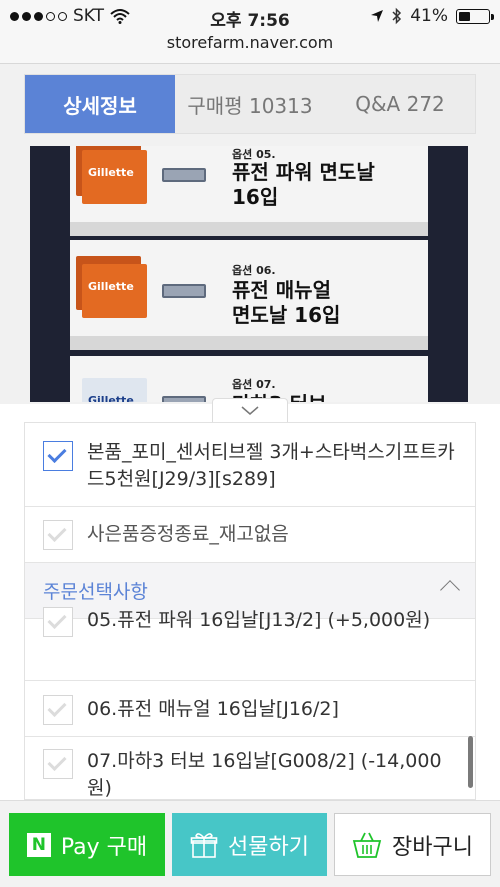 This screenshot has height=887, width=500. Describe the element at coordinates (254, 270) in the screenshot. I see `option-label: 옵션 06.` at that location.